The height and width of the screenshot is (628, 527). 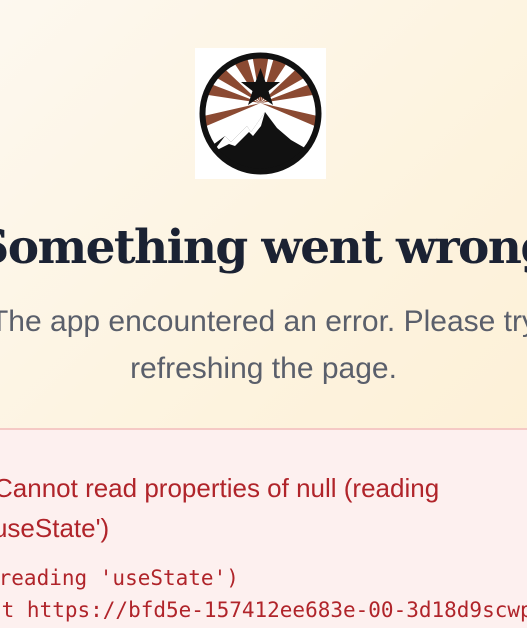 What do you see at coordinates (263, 368) in the screenshot?
I see `error-message-line-2: refreshing the page.` at bounding box center [263, 368].